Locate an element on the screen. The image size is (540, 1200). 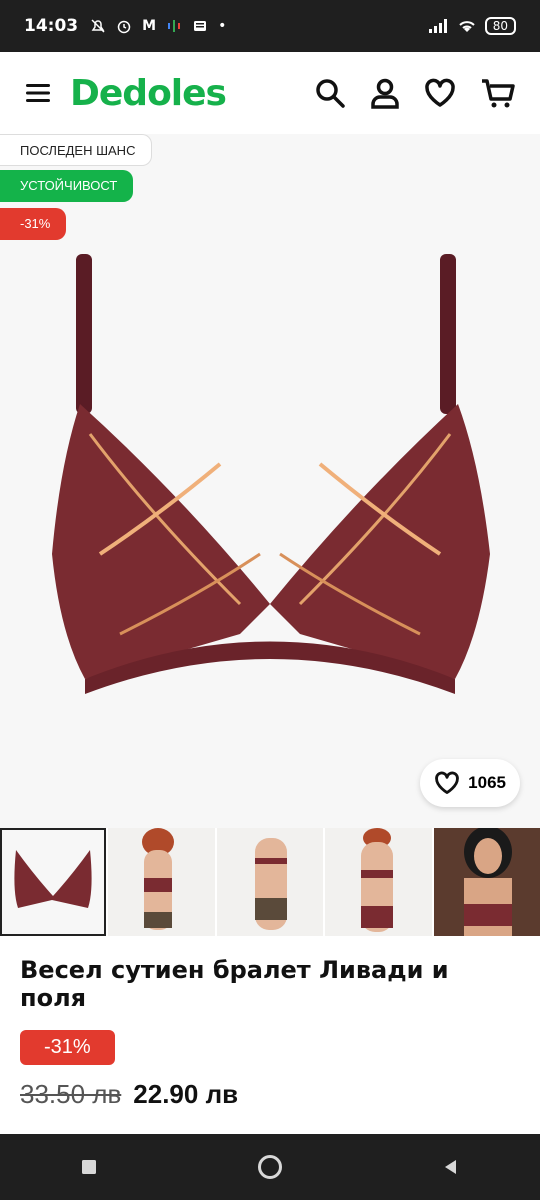
battery-indicator: 80 is located at coordinates (500, 26).